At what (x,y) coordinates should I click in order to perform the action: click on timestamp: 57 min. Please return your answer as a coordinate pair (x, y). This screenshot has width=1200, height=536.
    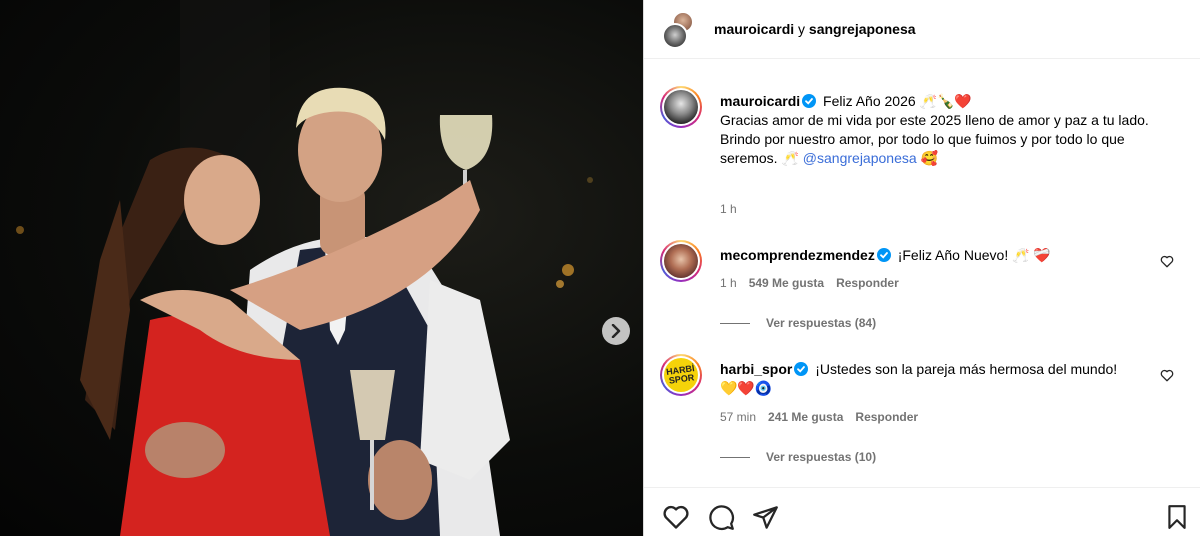
    Looking at the image, I should click on (738, 417).